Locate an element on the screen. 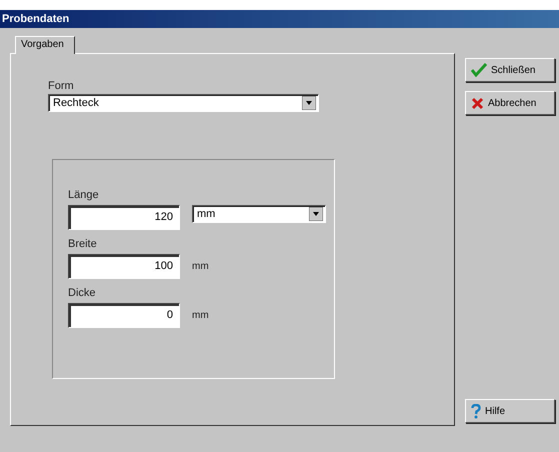  help-button: Hilfe is located at coordinates (510, 411).